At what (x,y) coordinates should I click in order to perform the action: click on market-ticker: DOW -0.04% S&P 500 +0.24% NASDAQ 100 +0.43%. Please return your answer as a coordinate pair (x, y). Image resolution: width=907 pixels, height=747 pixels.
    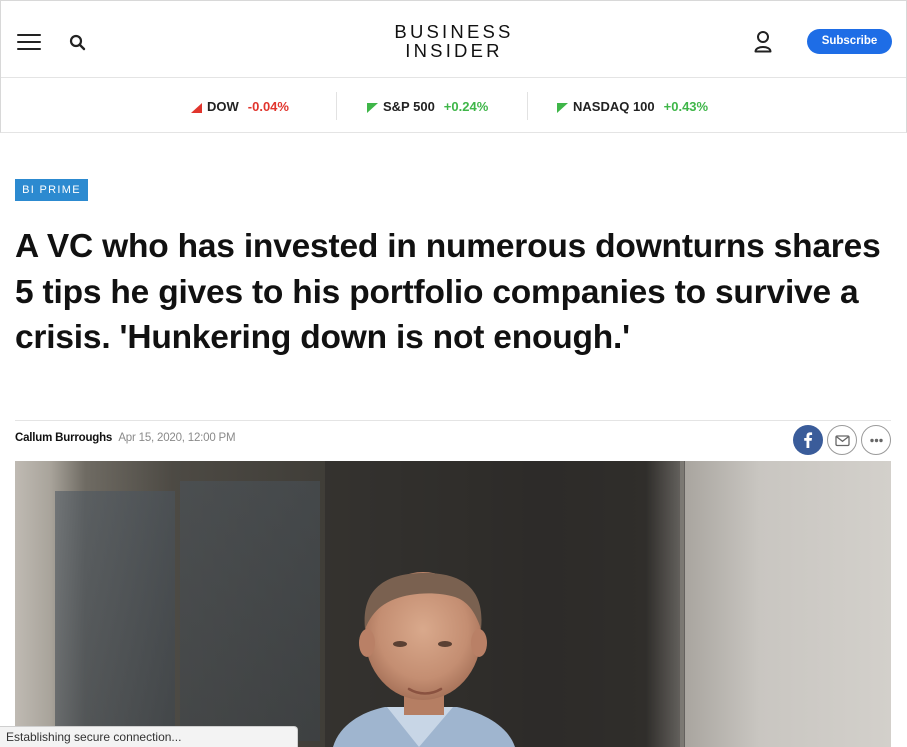
    Looking at the image, I should click on (453, 105).